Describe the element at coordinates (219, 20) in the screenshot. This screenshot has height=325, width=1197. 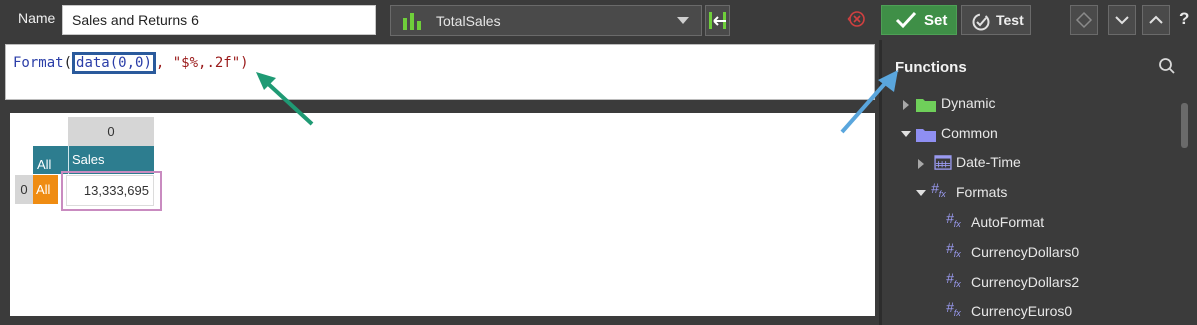
I see `name-input: Sales and Returns 6` at that location.